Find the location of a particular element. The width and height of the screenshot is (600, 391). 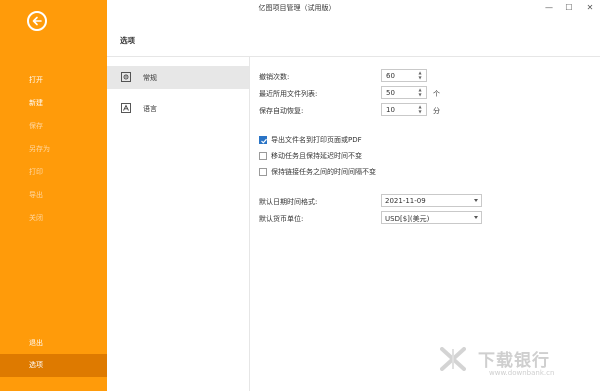

header-divider is located at coordinates (353, 56).